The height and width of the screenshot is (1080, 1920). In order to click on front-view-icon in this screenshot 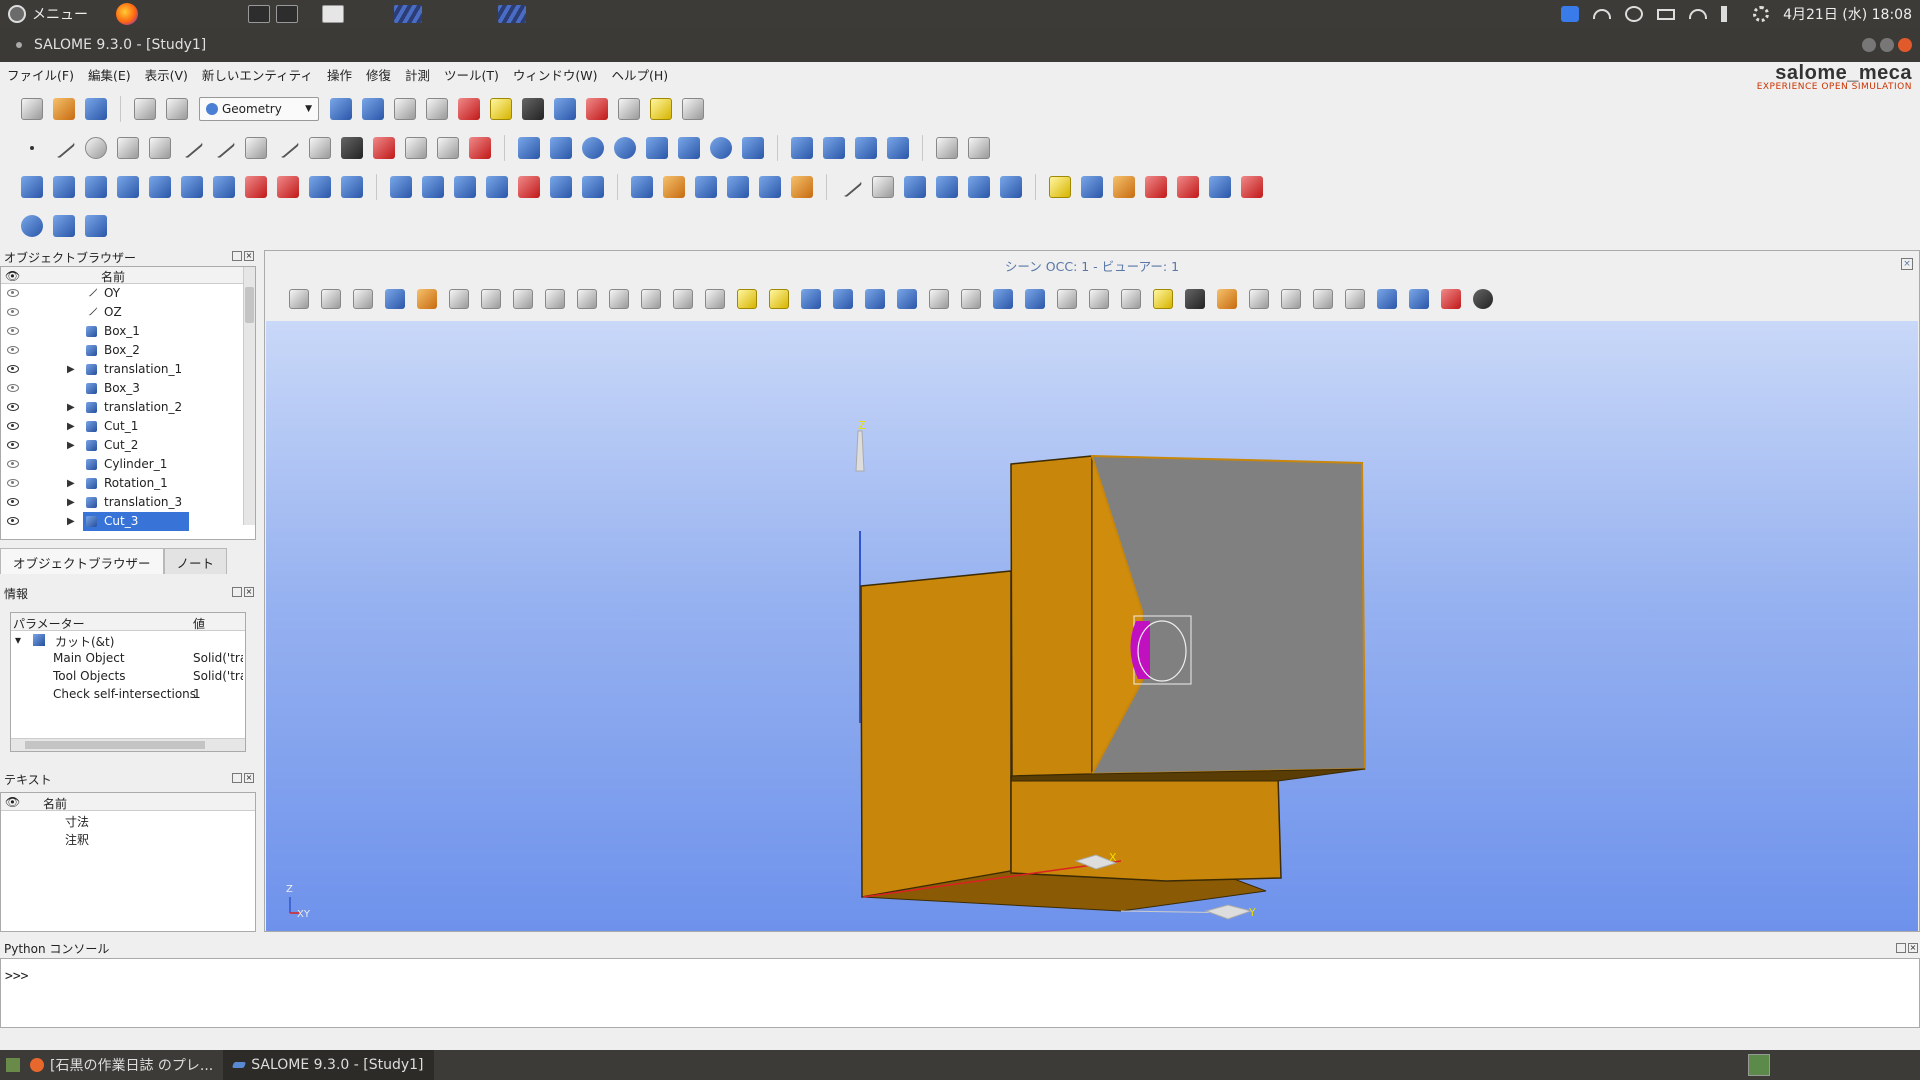, I will do `click(747, 299)`.